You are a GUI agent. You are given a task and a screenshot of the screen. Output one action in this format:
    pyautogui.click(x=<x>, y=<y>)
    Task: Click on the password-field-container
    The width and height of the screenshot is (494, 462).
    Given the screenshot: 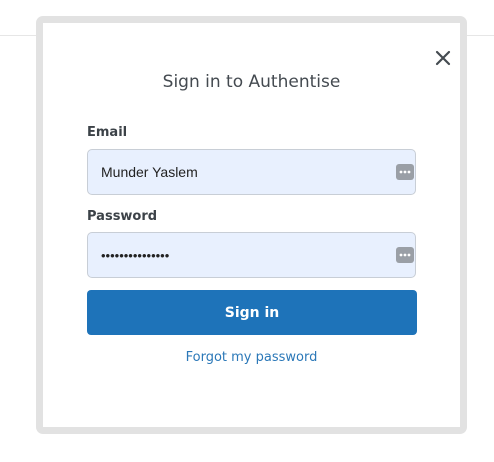 What is the action you would take?
    pyautogui.click(x=251, y=255)
    